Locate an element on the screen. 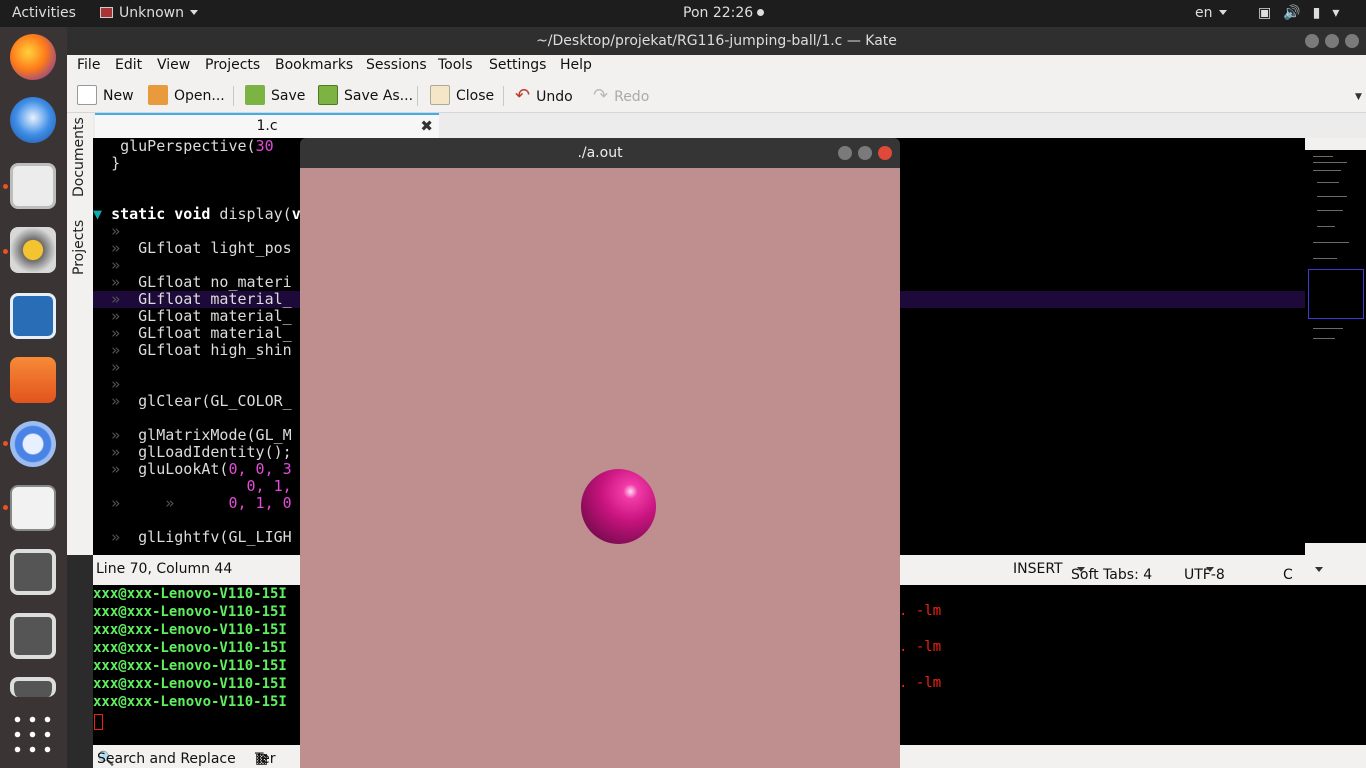 This screenshot has width=1366, height=768. document-tab: 1.c ✖ is located at coordinates (267, 125).